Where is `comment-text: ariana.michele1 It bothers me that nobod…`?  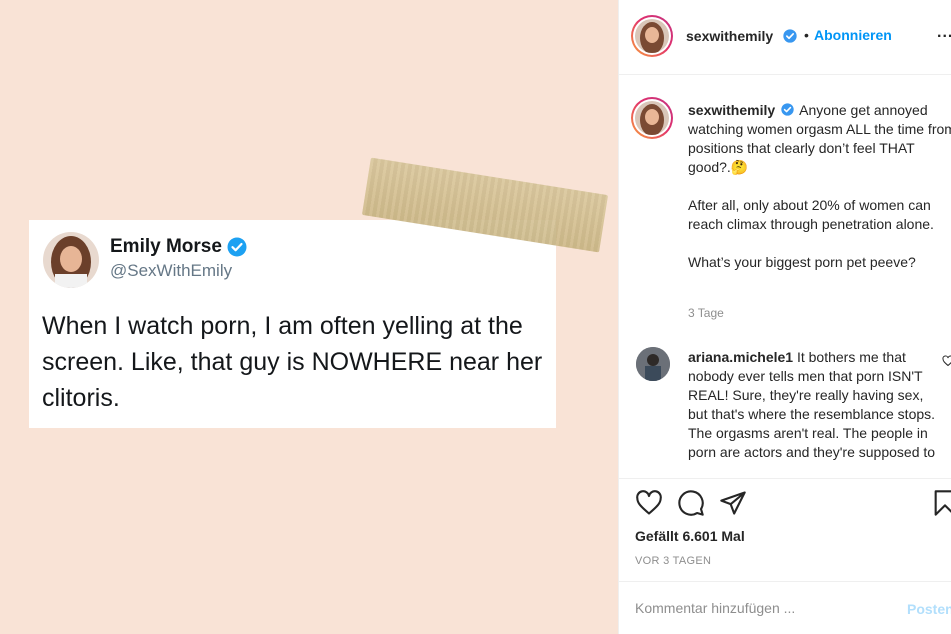
comment-text: ariana.michele1 It bothers me that nobod… is located at coordinates (813, 405).